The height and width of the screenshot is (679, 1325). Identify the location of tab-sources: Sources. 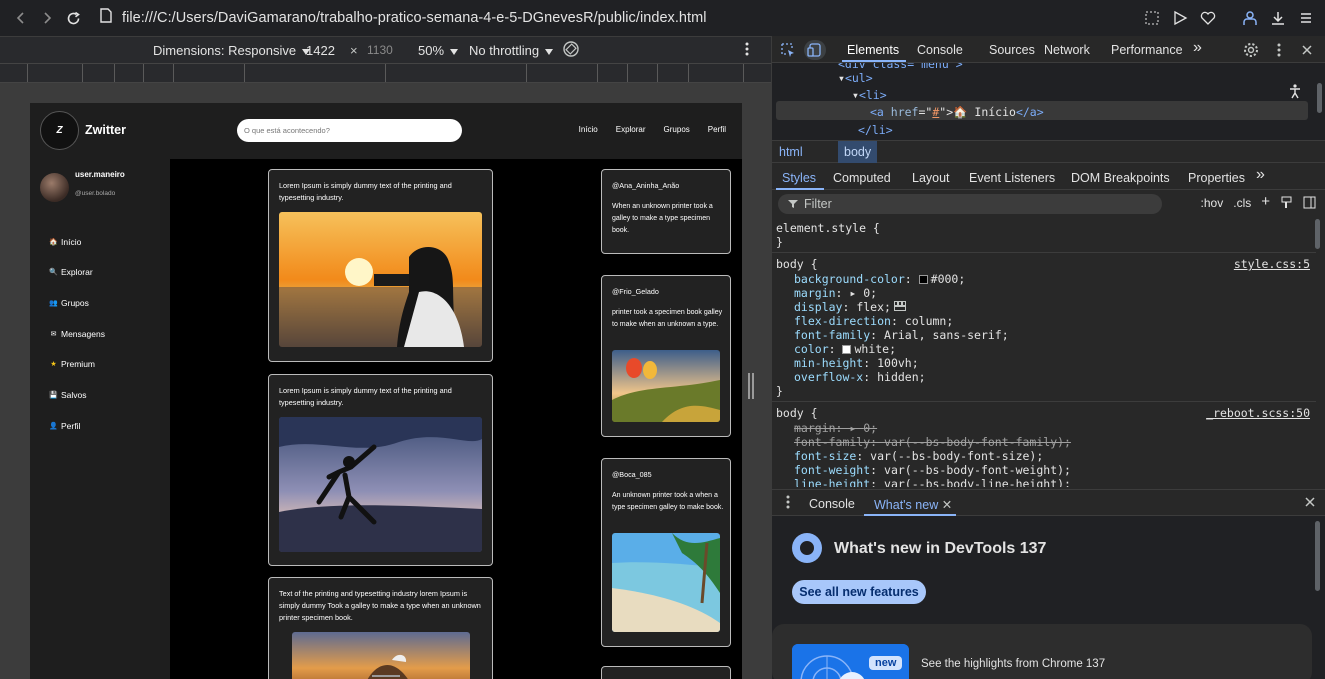
(1012, 50).